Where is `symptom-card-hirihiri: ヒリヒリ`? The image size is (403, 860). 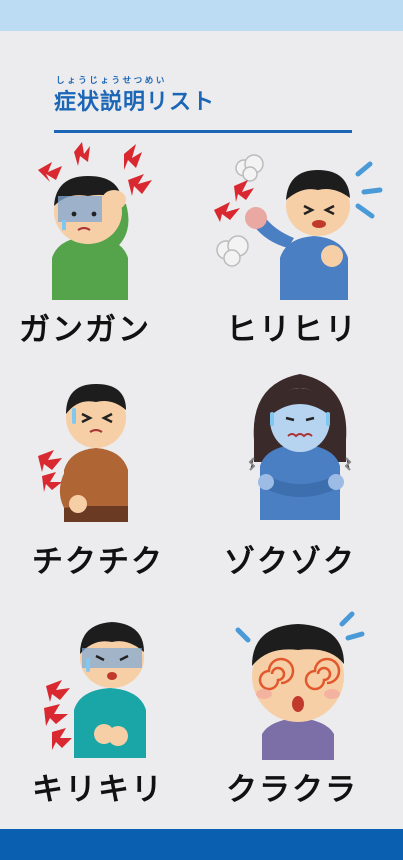
symptom-card-hirihiri: ヒリヒリ is located at coordinates (295, 247).